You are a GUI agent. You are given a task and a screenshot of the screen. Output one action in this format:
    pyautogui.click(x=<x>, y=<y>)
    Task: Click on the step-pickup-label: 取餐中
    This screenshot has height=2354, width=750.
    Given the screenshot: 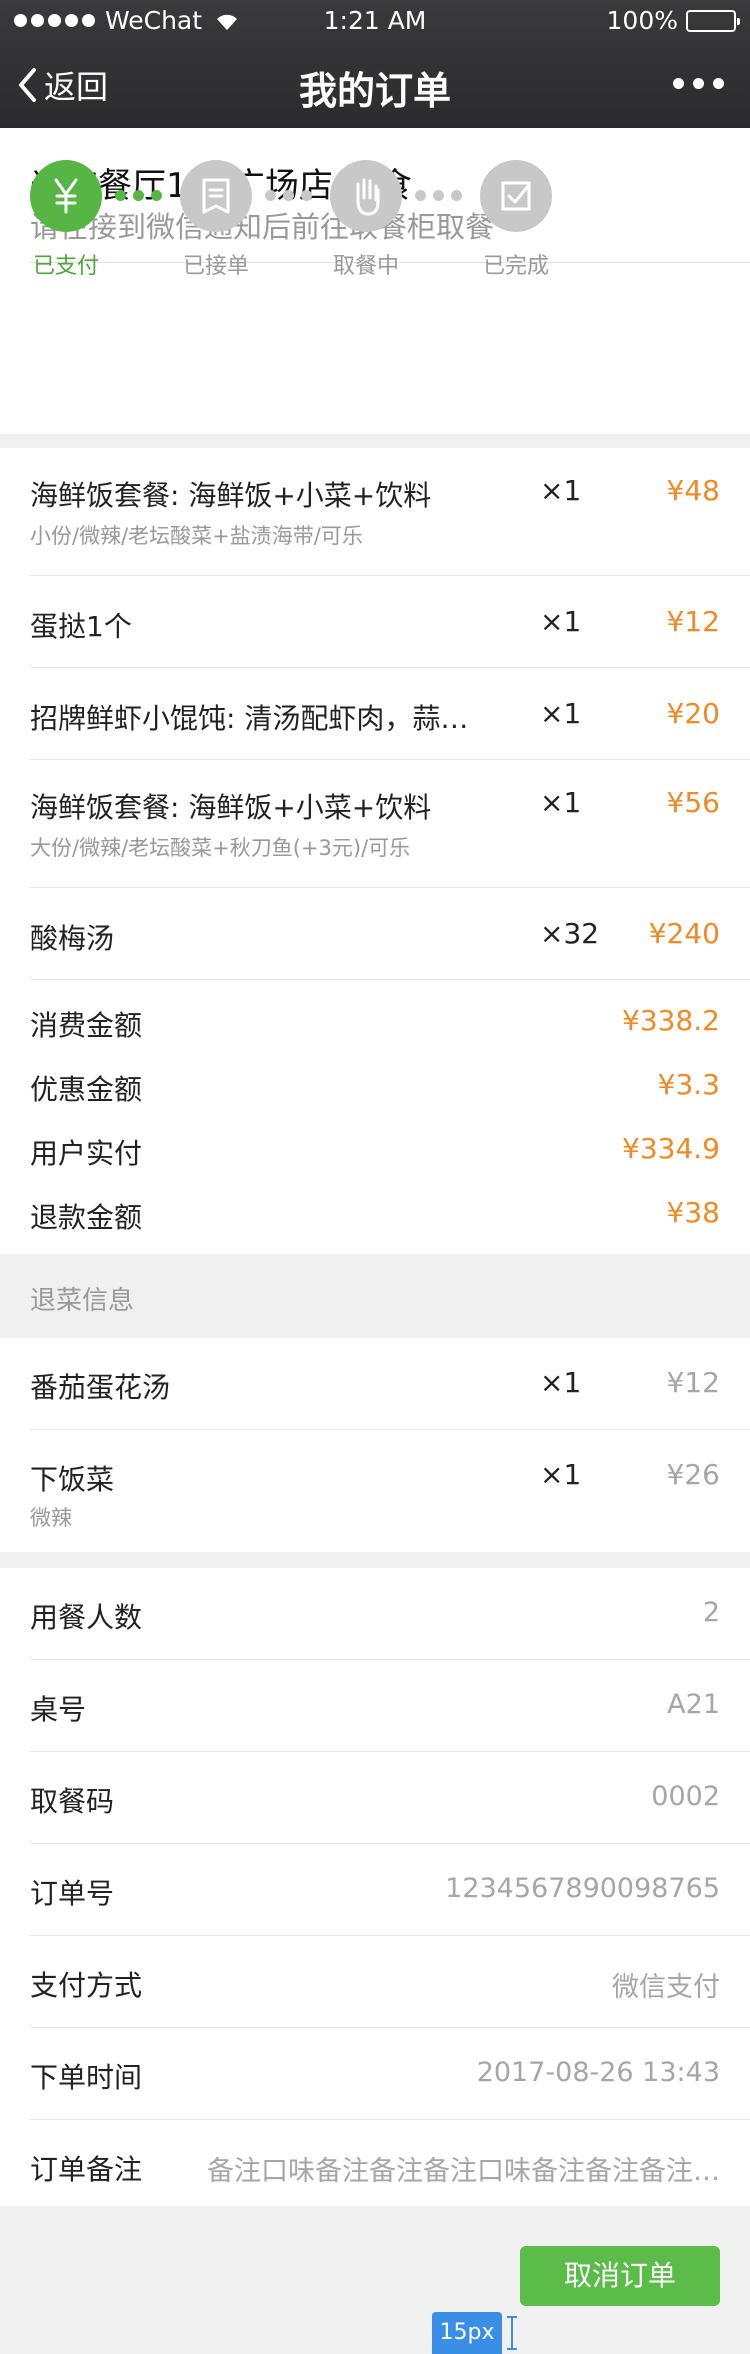 What is the action you would take?
    pyautogui.click(x=365, y=266)
    